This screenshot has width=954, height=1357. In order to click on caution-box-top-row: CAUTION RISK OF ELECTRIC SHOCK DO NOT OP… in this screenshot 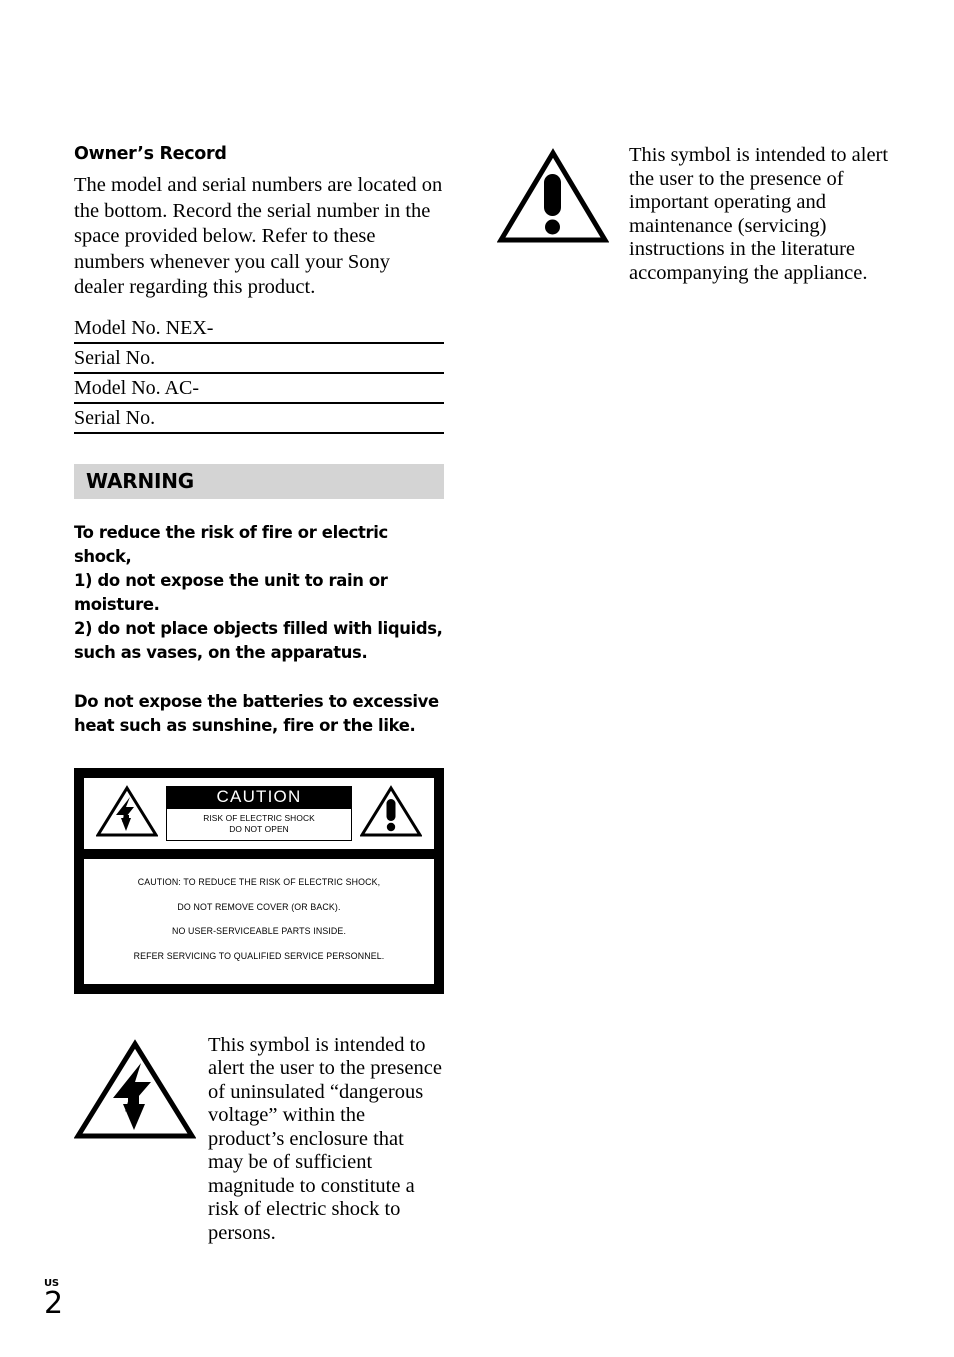, I will do `click(259, 813)`.